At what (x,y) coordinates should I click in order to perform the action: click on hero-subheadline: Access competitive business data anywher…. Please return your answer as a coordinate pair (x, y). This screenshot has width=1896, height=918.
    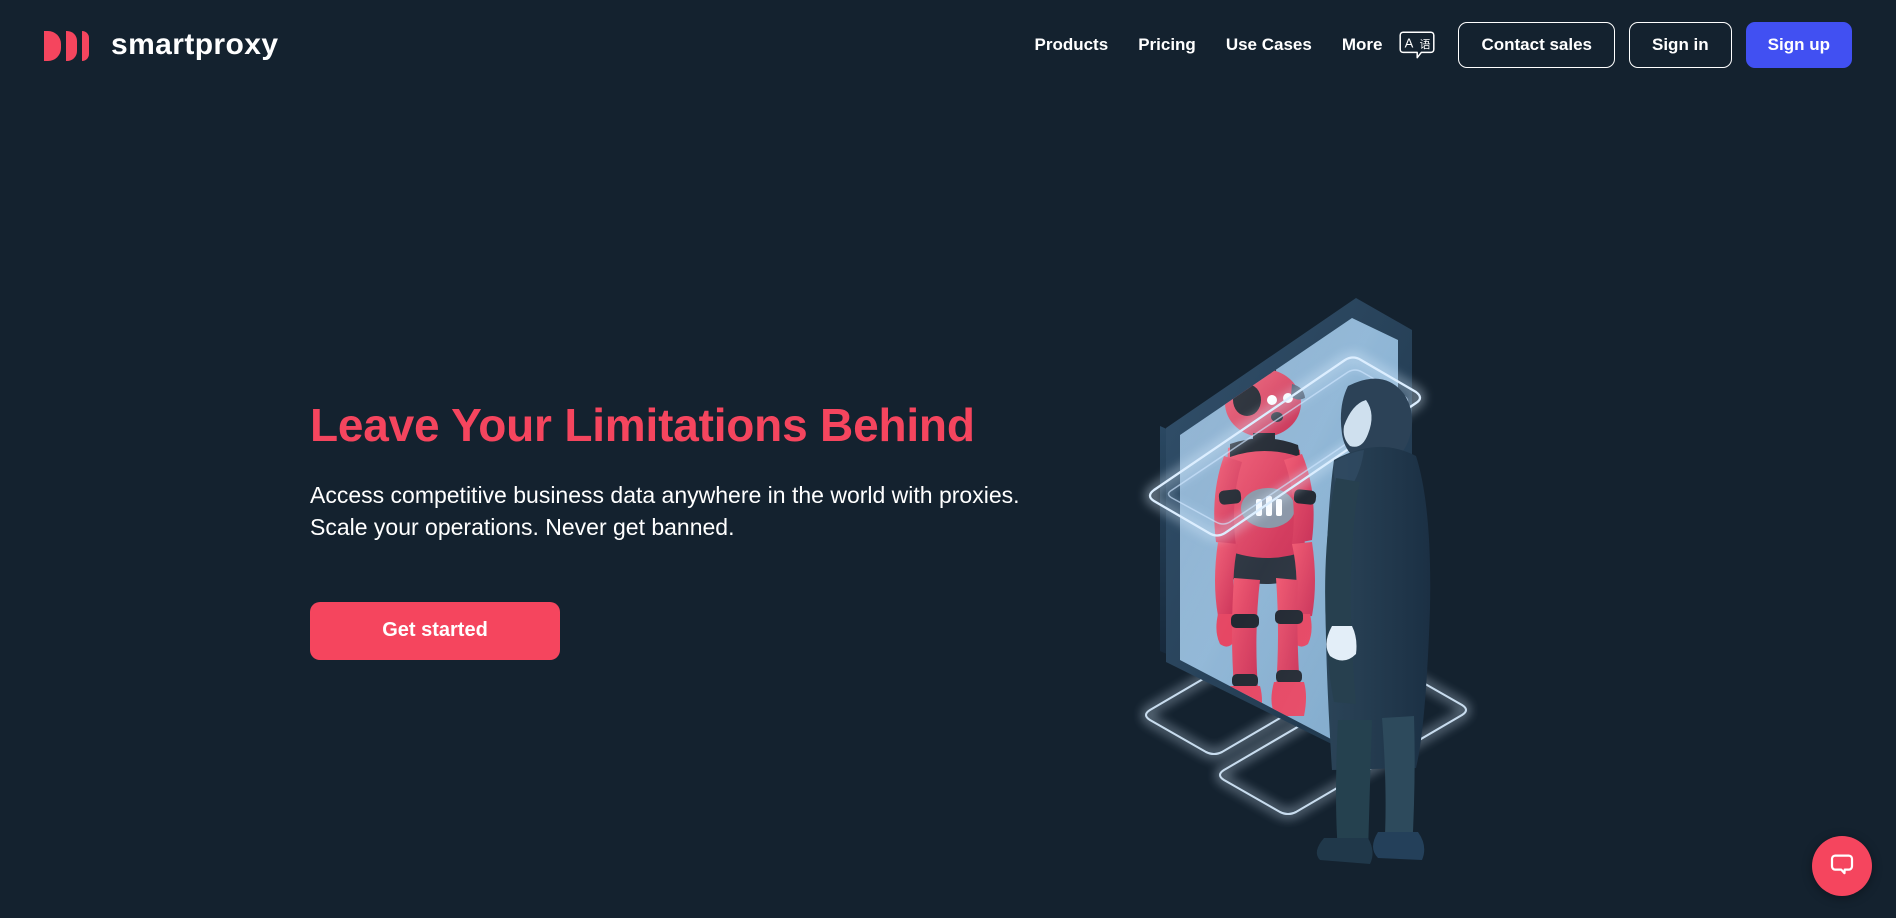
    Looking at the image, I should click on (665, 511).